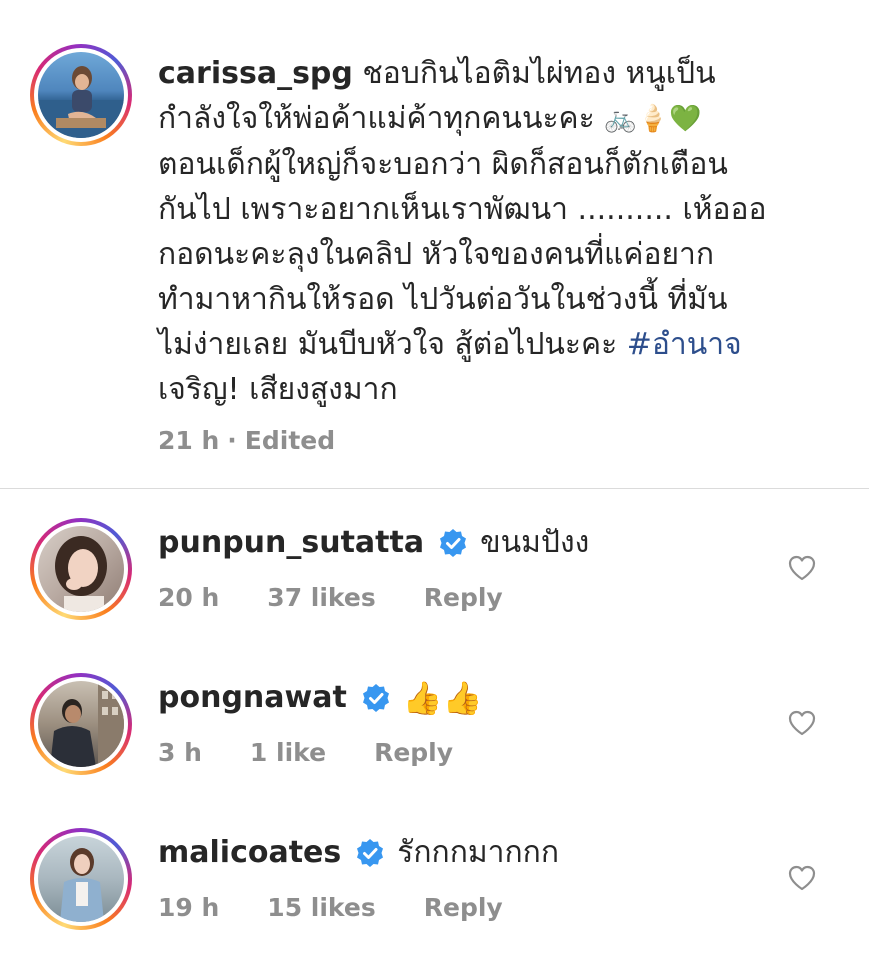 This screenshot has width=869, height=970. Describe the element at coordinates (436, 254) in the screenshot. I see `caption-line-5: กอดนะคะลุงในคลิป หัวใจของคนที่แค่อยาก` at that location.